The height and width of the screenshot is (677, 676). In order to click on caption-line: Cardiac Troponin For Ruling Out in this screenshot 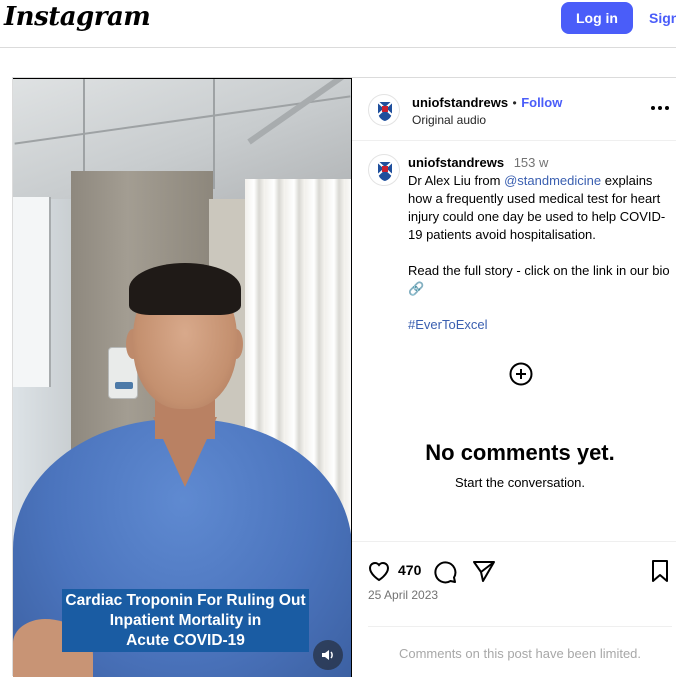, I will do `click(185, 600)`.